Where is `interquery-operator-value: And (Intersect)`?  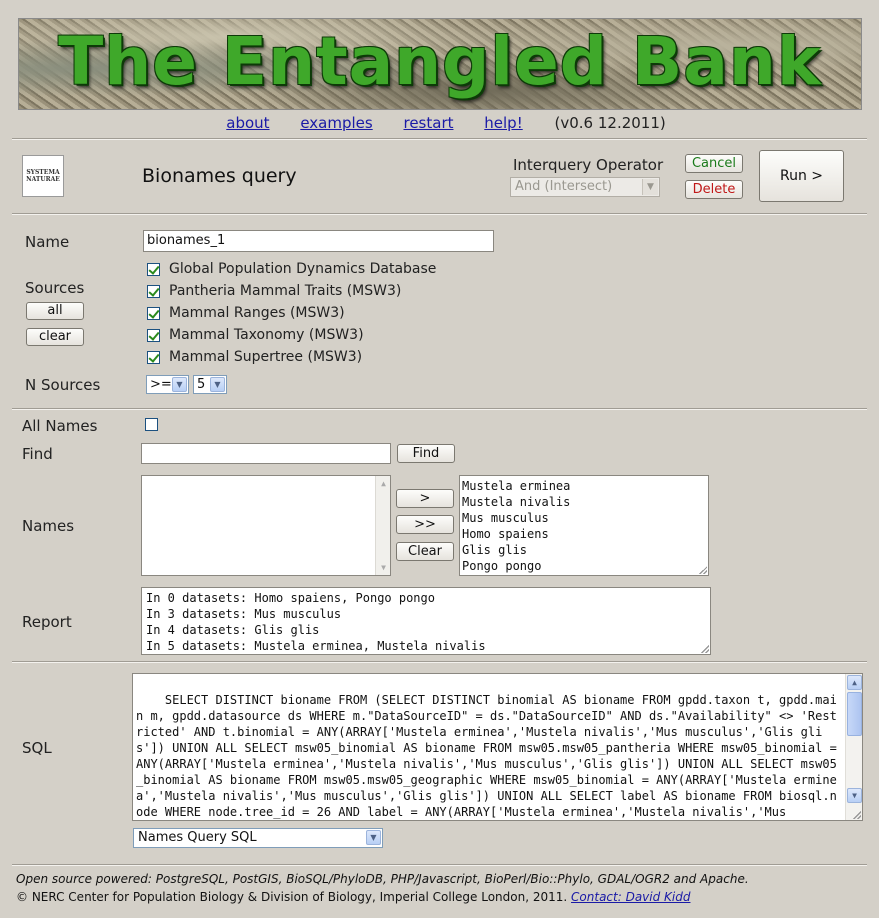
interquery-operator-value: And (Intersect) is located at coordinates (564, 186).